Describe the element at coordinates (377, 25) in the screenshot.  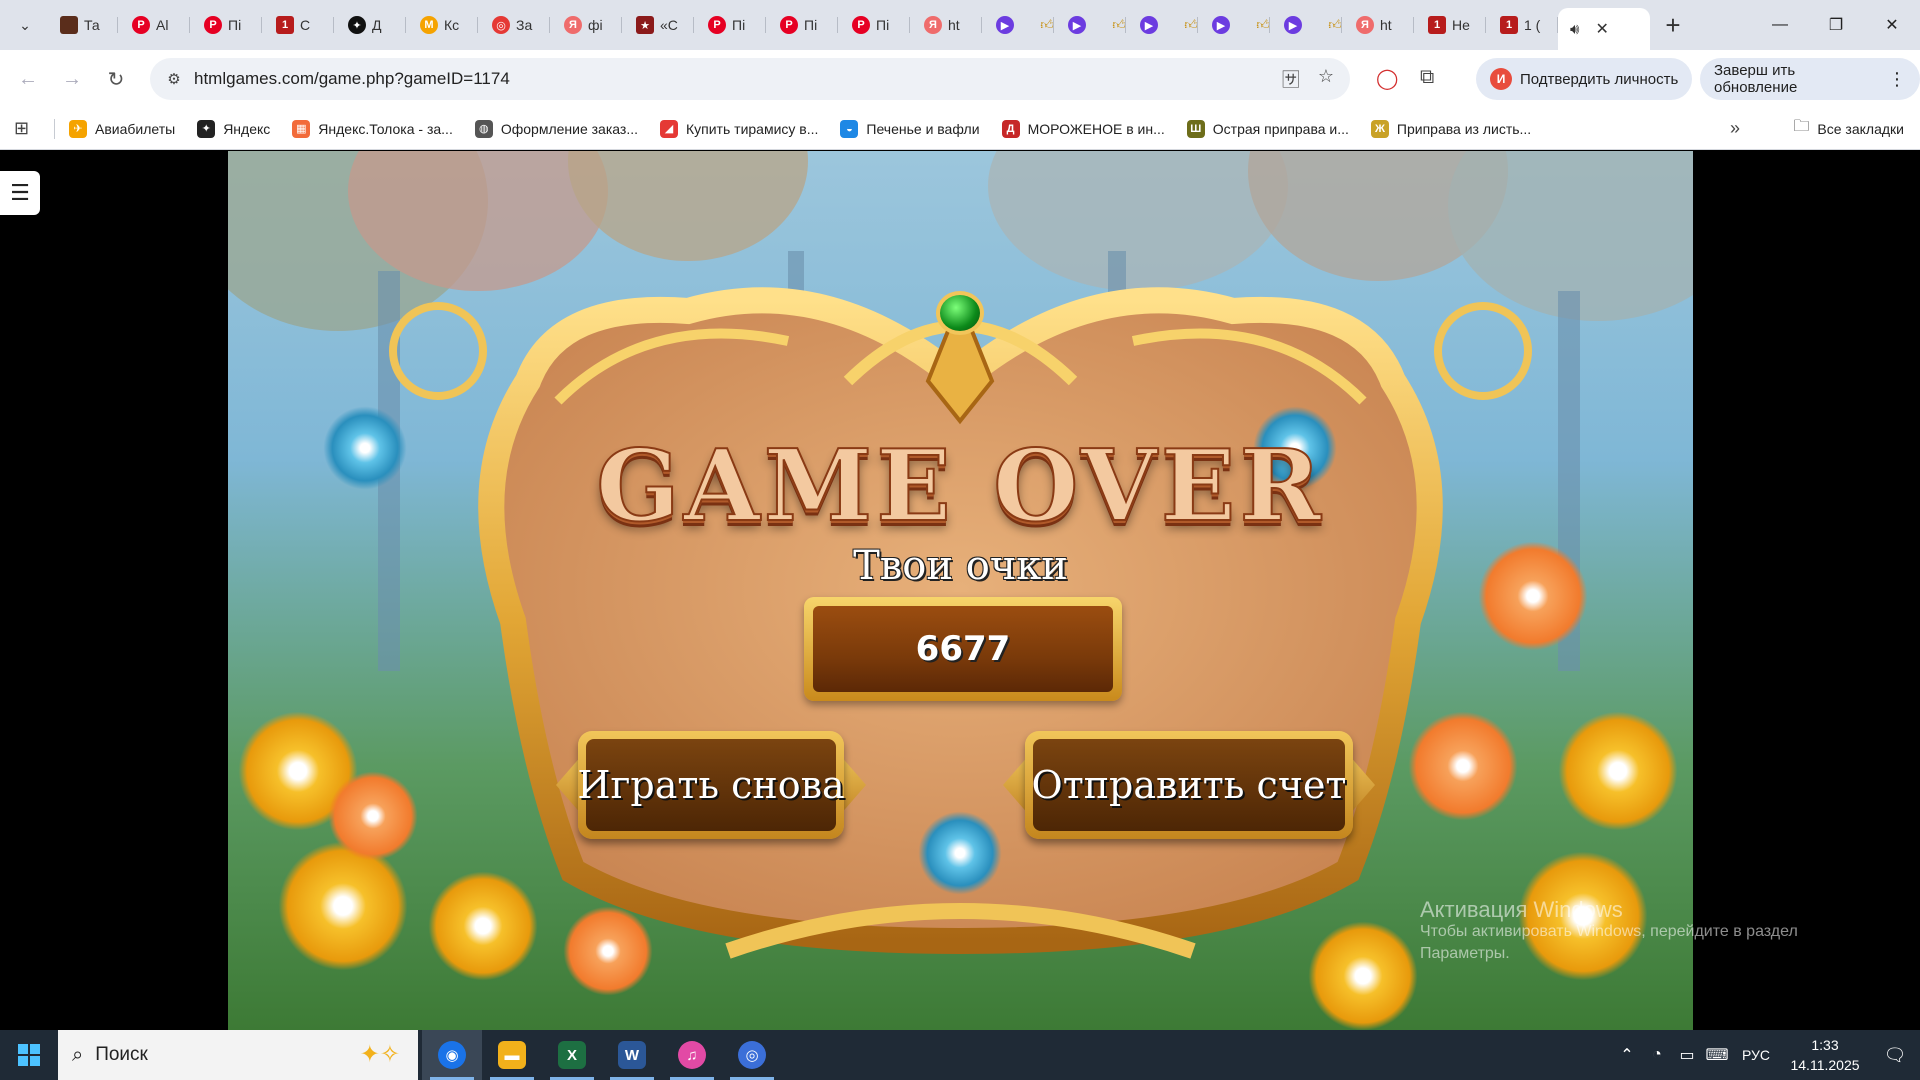
I see `tab-label: Д` at that location.